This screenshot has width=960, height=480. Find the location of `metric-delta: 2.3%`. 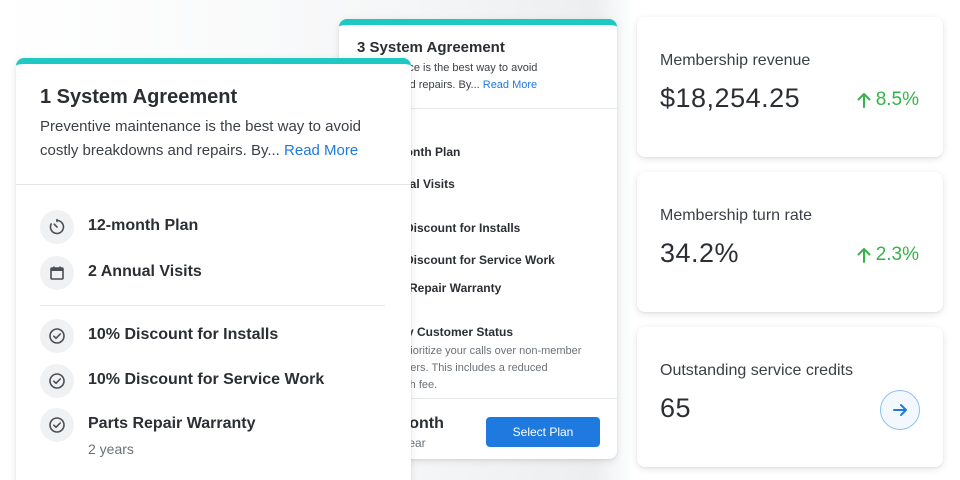

metric-delta: 2.3% is located at coordinates (887, 255).